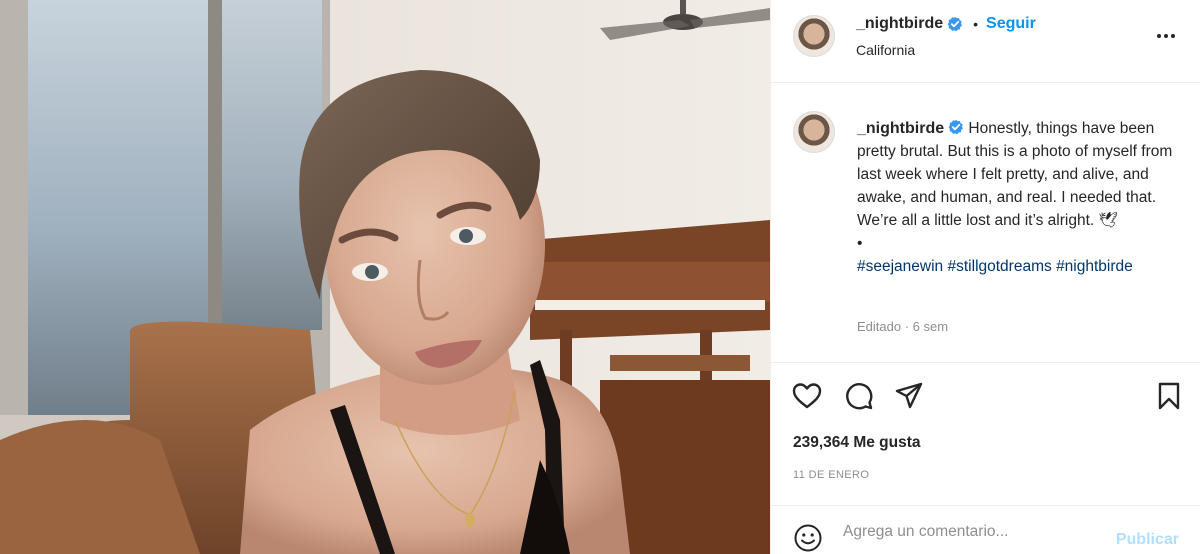 Image resolution: width=1200 pixels, height=554 pixels. Describe the element at coordinates (1166, 36) in the screenshot. I see `more-options-icon` at that location.